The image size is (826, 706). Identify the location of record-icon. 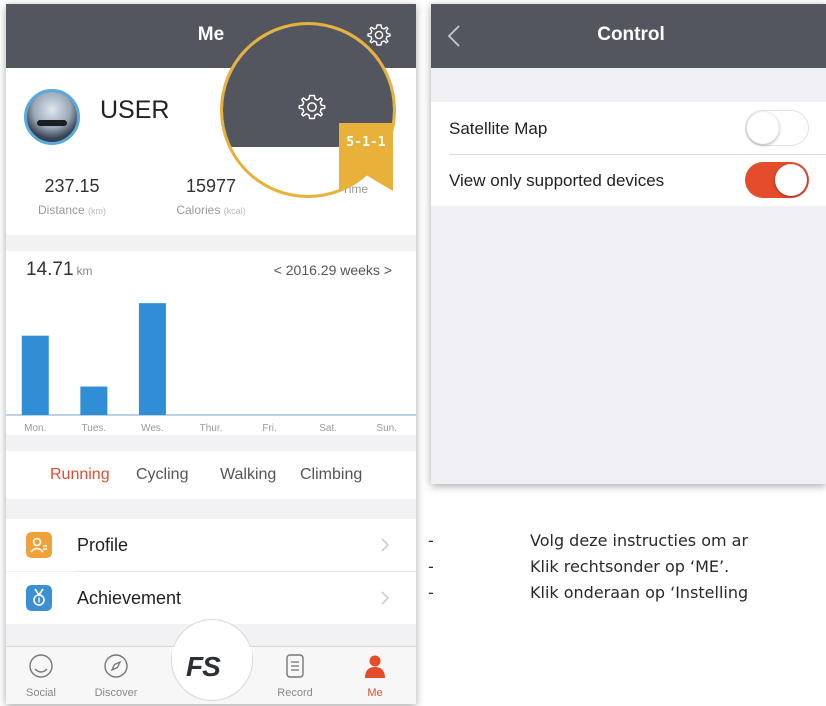
(295, 666).